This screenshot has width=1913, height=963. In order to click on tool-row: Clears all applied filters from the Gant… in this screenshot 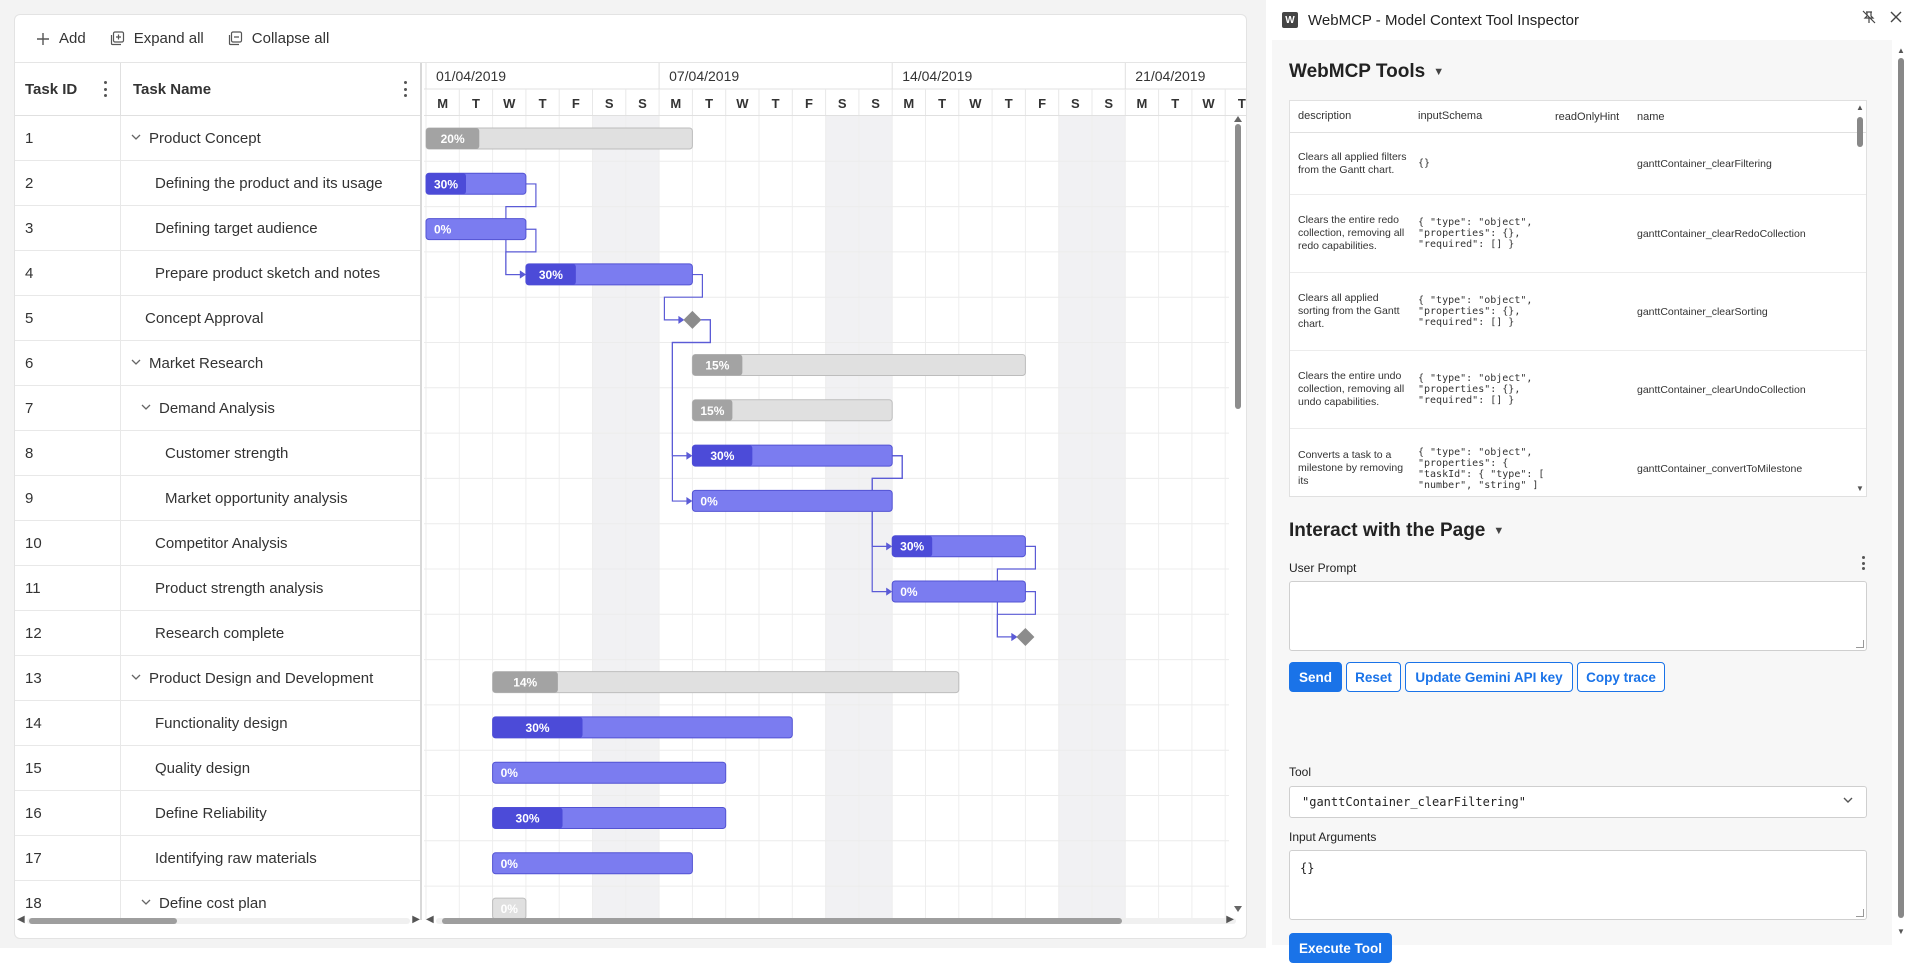, I will do `click(1578, 164)`.